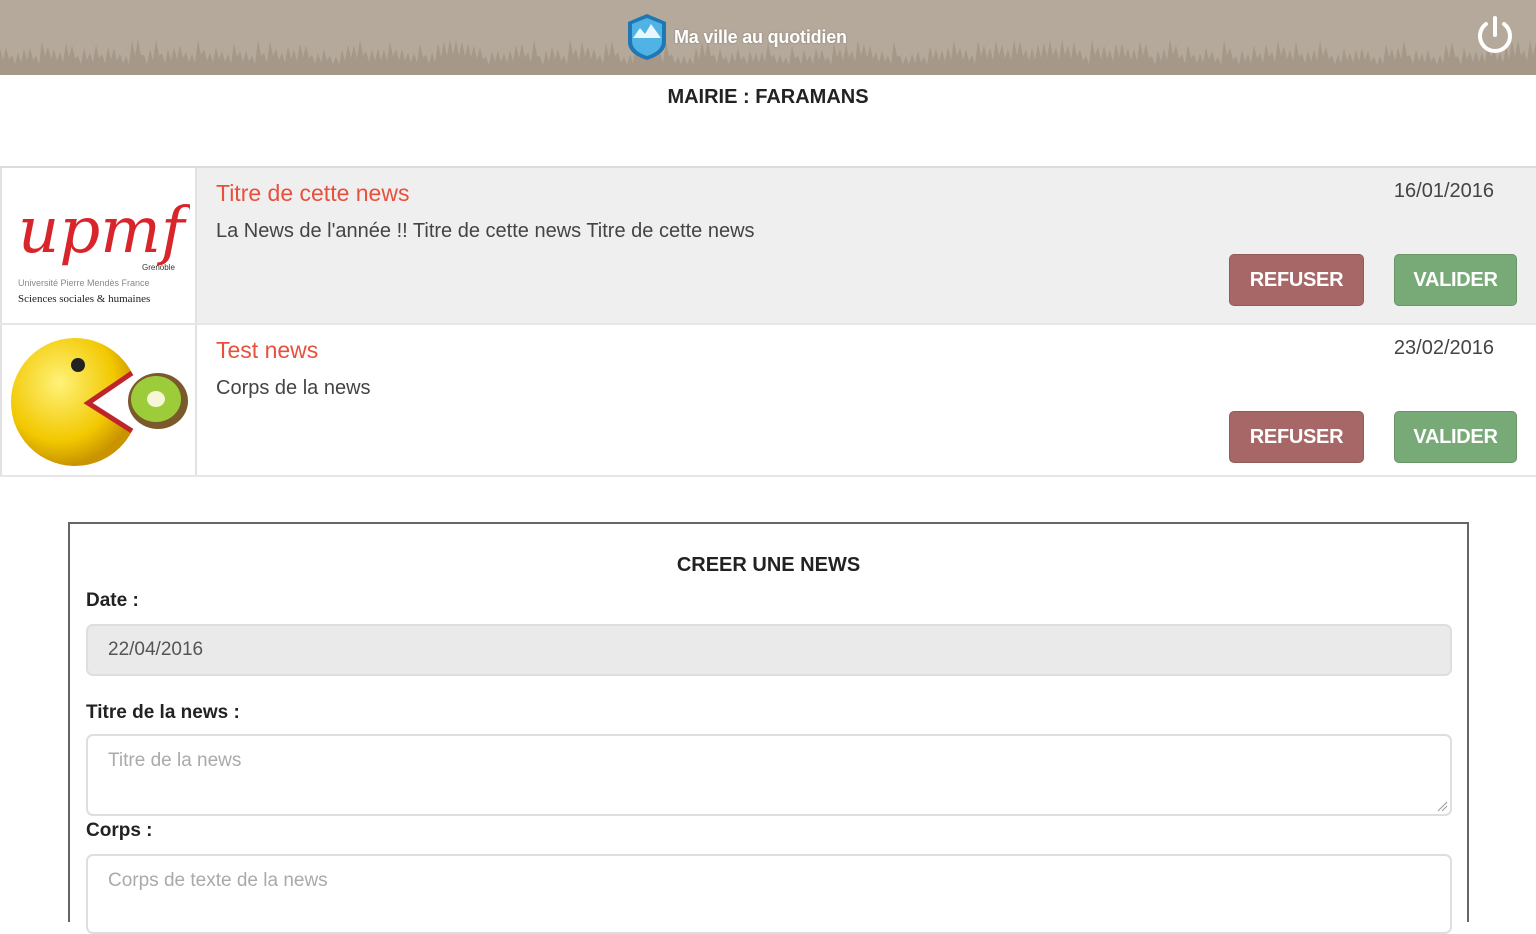  I want to click on top-header-bar: Ma ville au quotidien, so click(768, 37).